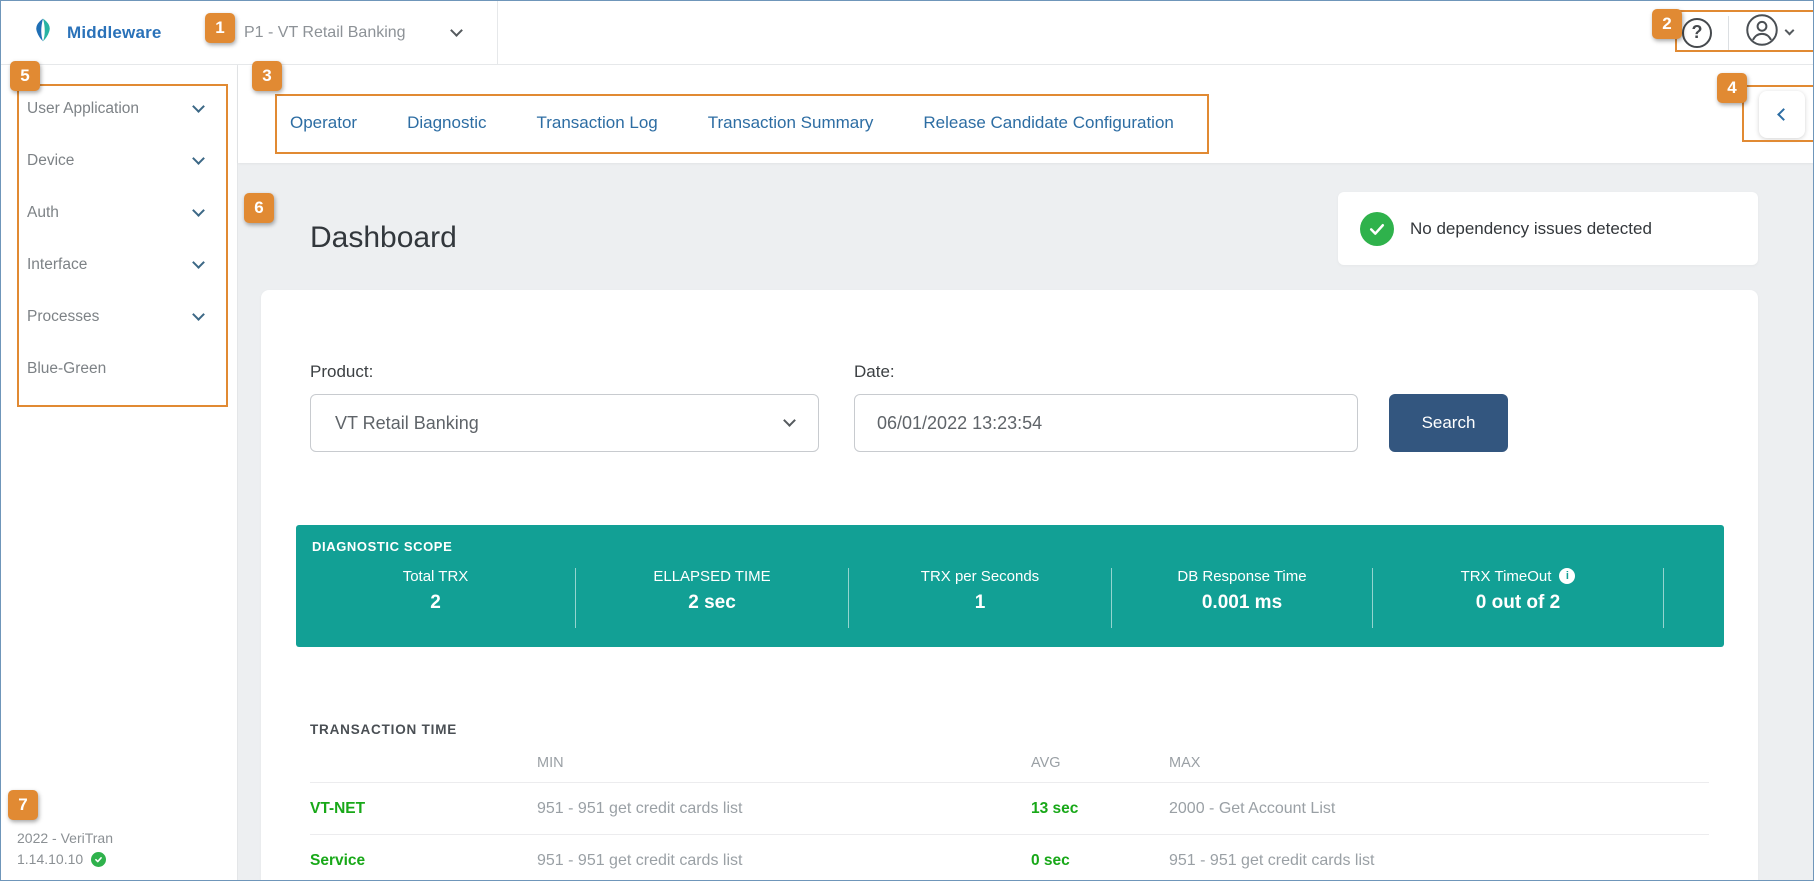 This screenshot has height=881, width=1814. I want to click on annotation-box-header-icons, so click(1744, 31).